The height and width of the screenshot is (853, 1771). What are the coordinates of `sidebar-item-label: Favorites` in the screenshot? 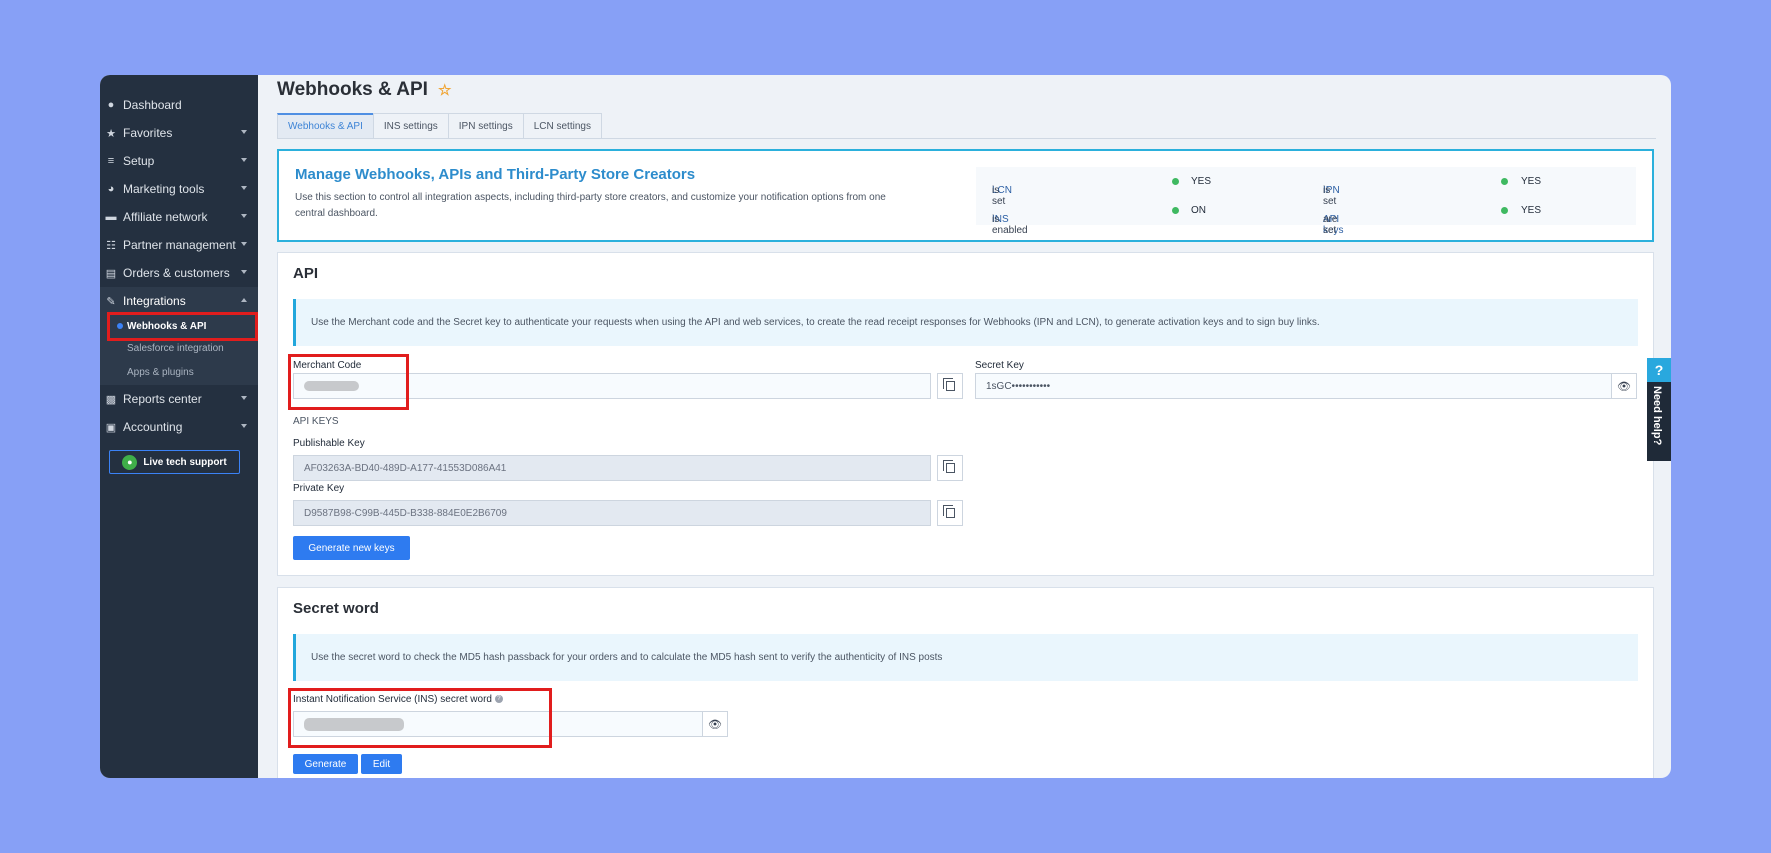 It's located at (148, 133).